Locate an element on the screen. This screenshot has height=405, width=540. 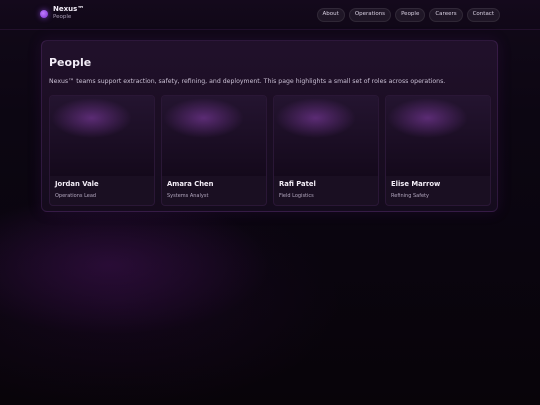
logo-orb-icon is located at coordinates (44, 14).